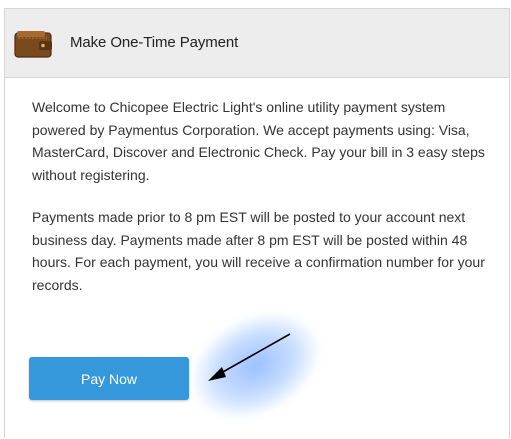 The height and width of the screenshot is (439, 511). I want to click on wallet-icon, so click(33, 44).